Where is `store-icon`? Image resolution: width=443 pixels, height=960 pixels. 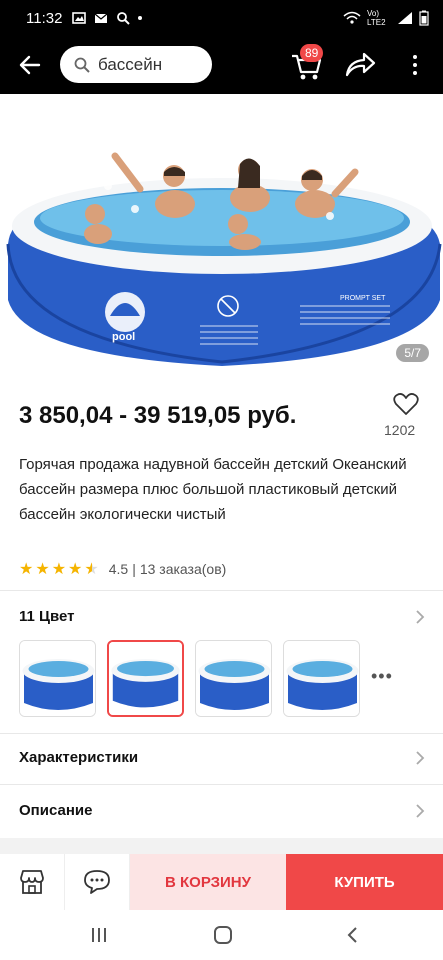 store-icon is located at coordinates (32, 882).